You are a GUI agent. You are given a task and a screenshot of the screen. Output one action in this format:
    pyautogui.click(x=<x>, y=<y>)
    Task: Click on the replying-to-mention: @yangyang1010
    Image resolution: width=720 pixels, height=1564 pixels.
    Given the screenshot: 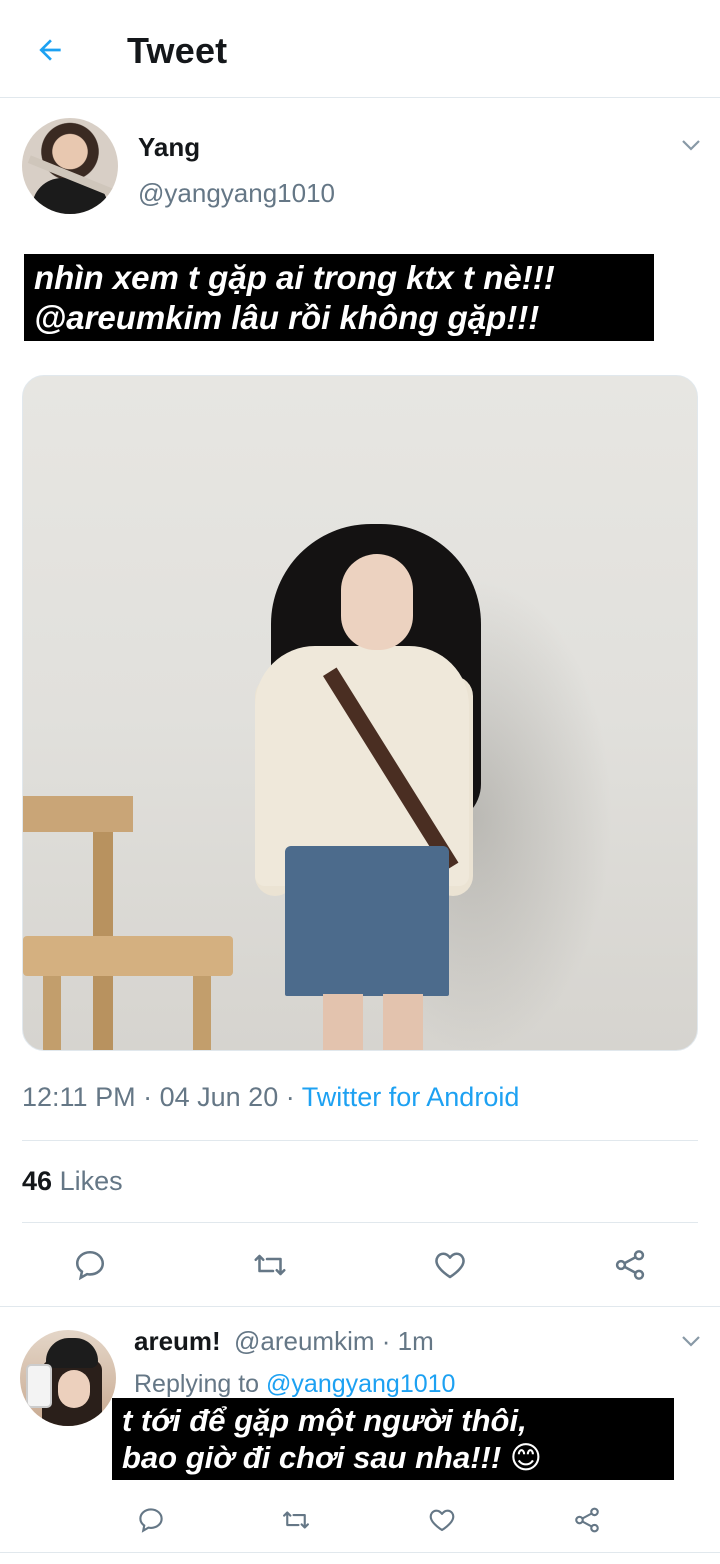 What is the action you would take?
    pyautogui.click(x=360, y=1384)
    